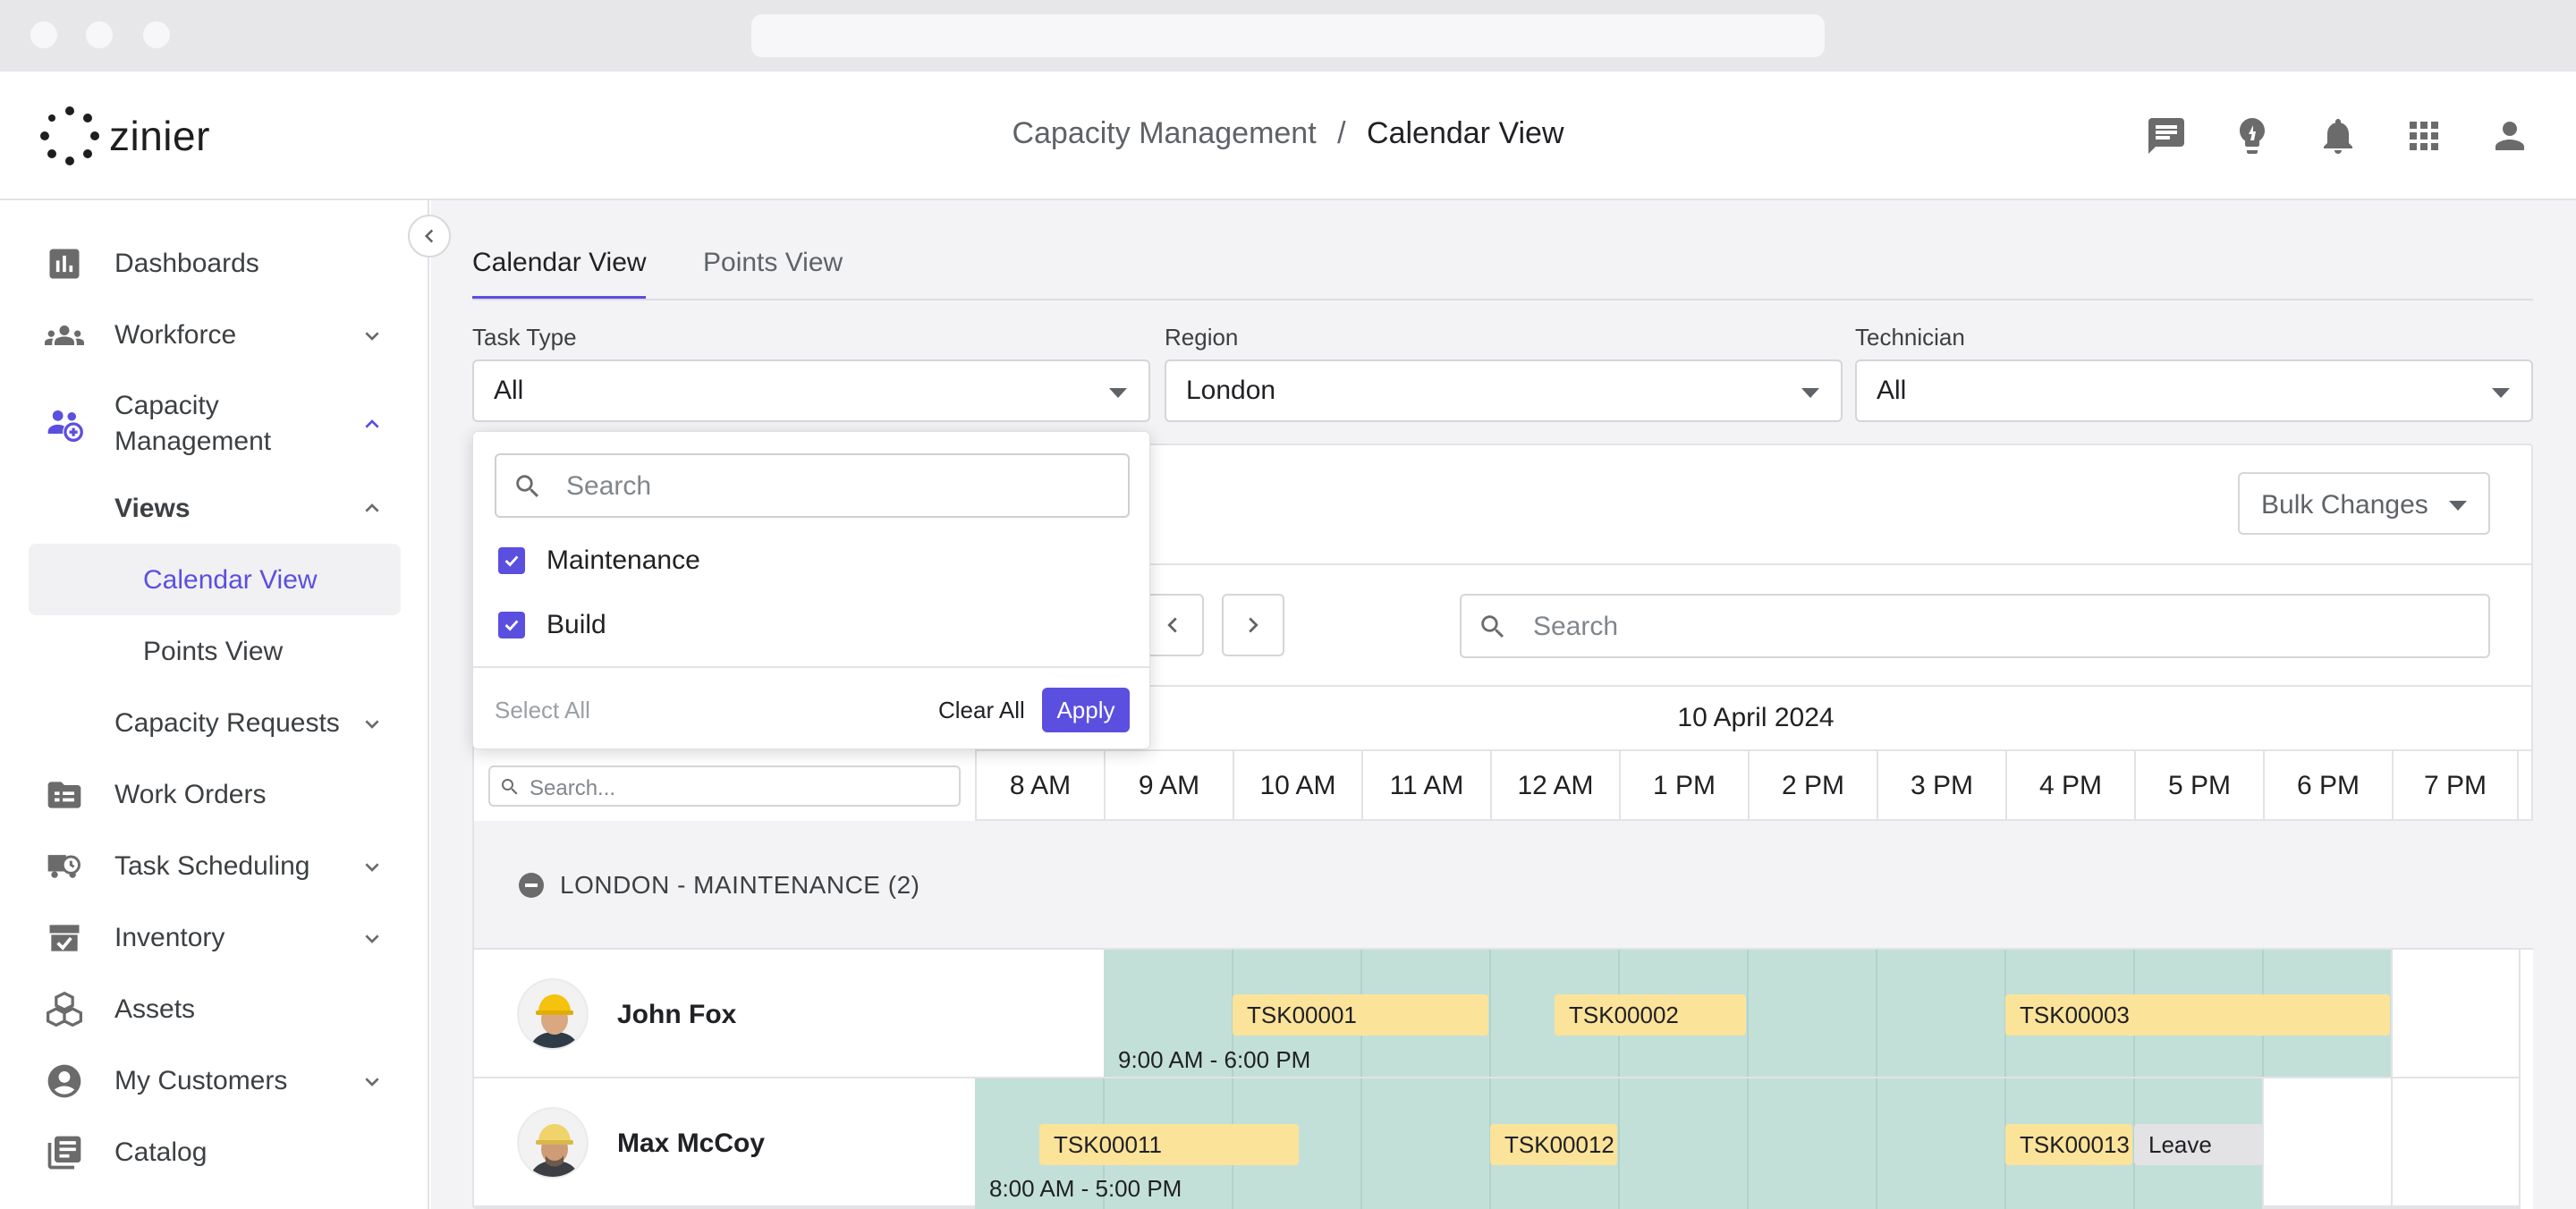 This screenshot has width=2576, height=1209. What do you see at coordinates (1360, 1015) in the screenshot?
I see `task-block: TSK00001` at bounding box center [1360, 1015].